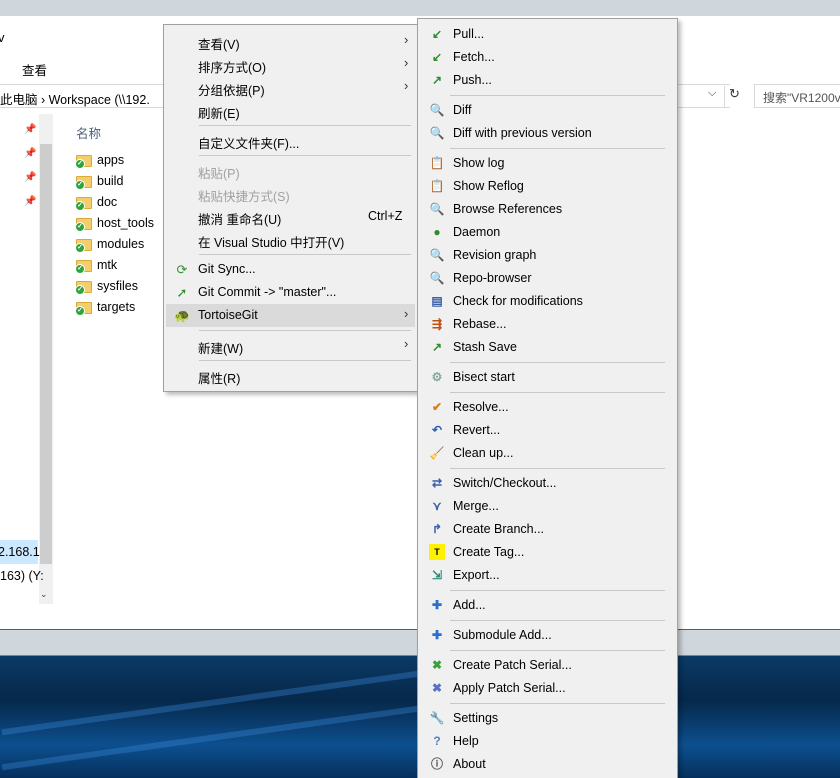  Describe the element at coordinates (547, 278) in the screenshot. I see `menu-item-repo-browser: 🔍 Repo-browser` at that location.